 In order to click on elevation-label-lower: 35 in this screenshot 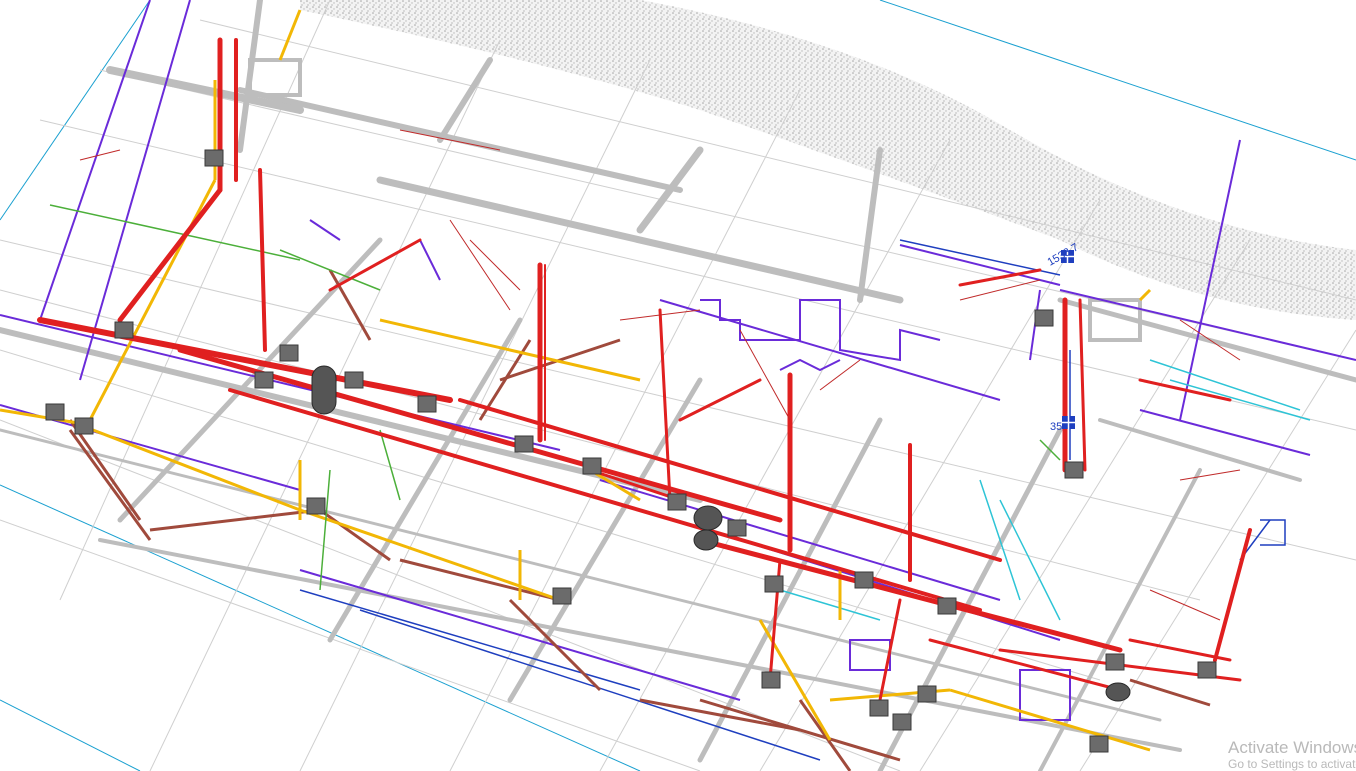, I will do `click(1056, 427)`.